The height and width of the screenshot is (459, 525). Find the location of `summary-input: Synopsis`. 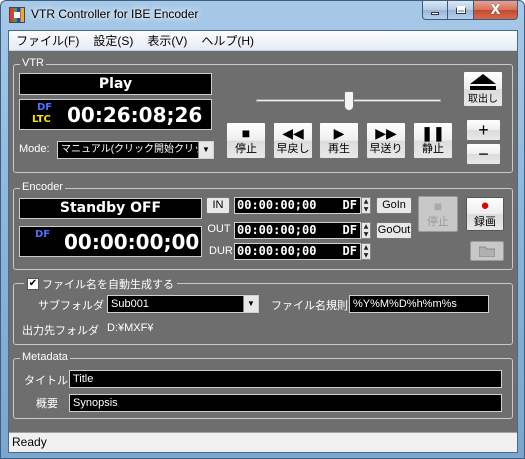

summary-input: Synopsis is located at coordinates (285, 403).